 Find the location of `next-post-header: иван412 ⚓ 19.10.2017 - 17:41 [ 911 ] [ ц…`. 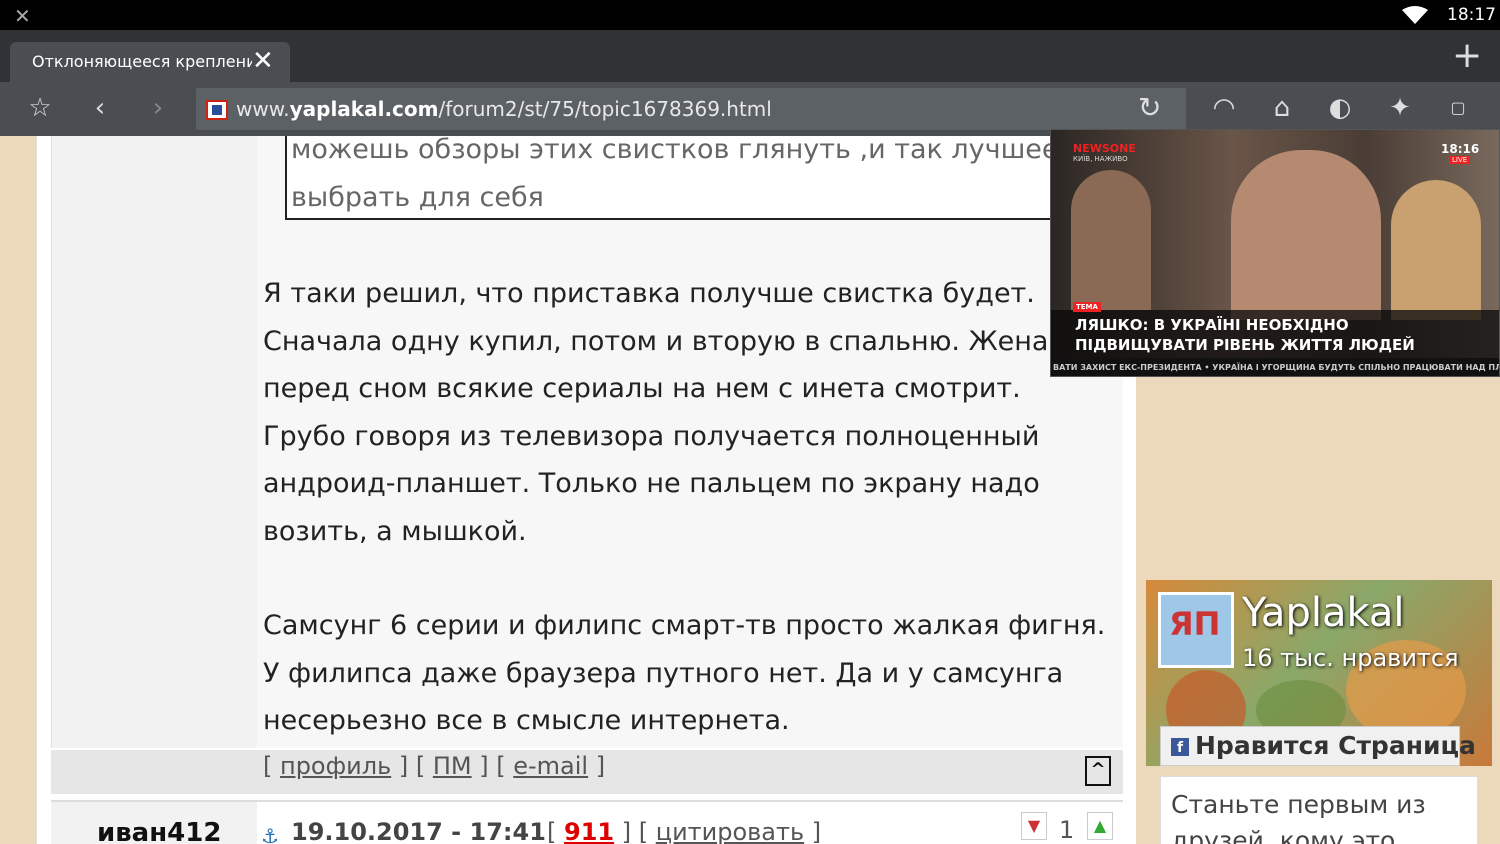

next-post-header: иван412 ⚓ 19.10.2017 - 17:41 [ 911 ] [ ц… is located at coordinates (587, 822).